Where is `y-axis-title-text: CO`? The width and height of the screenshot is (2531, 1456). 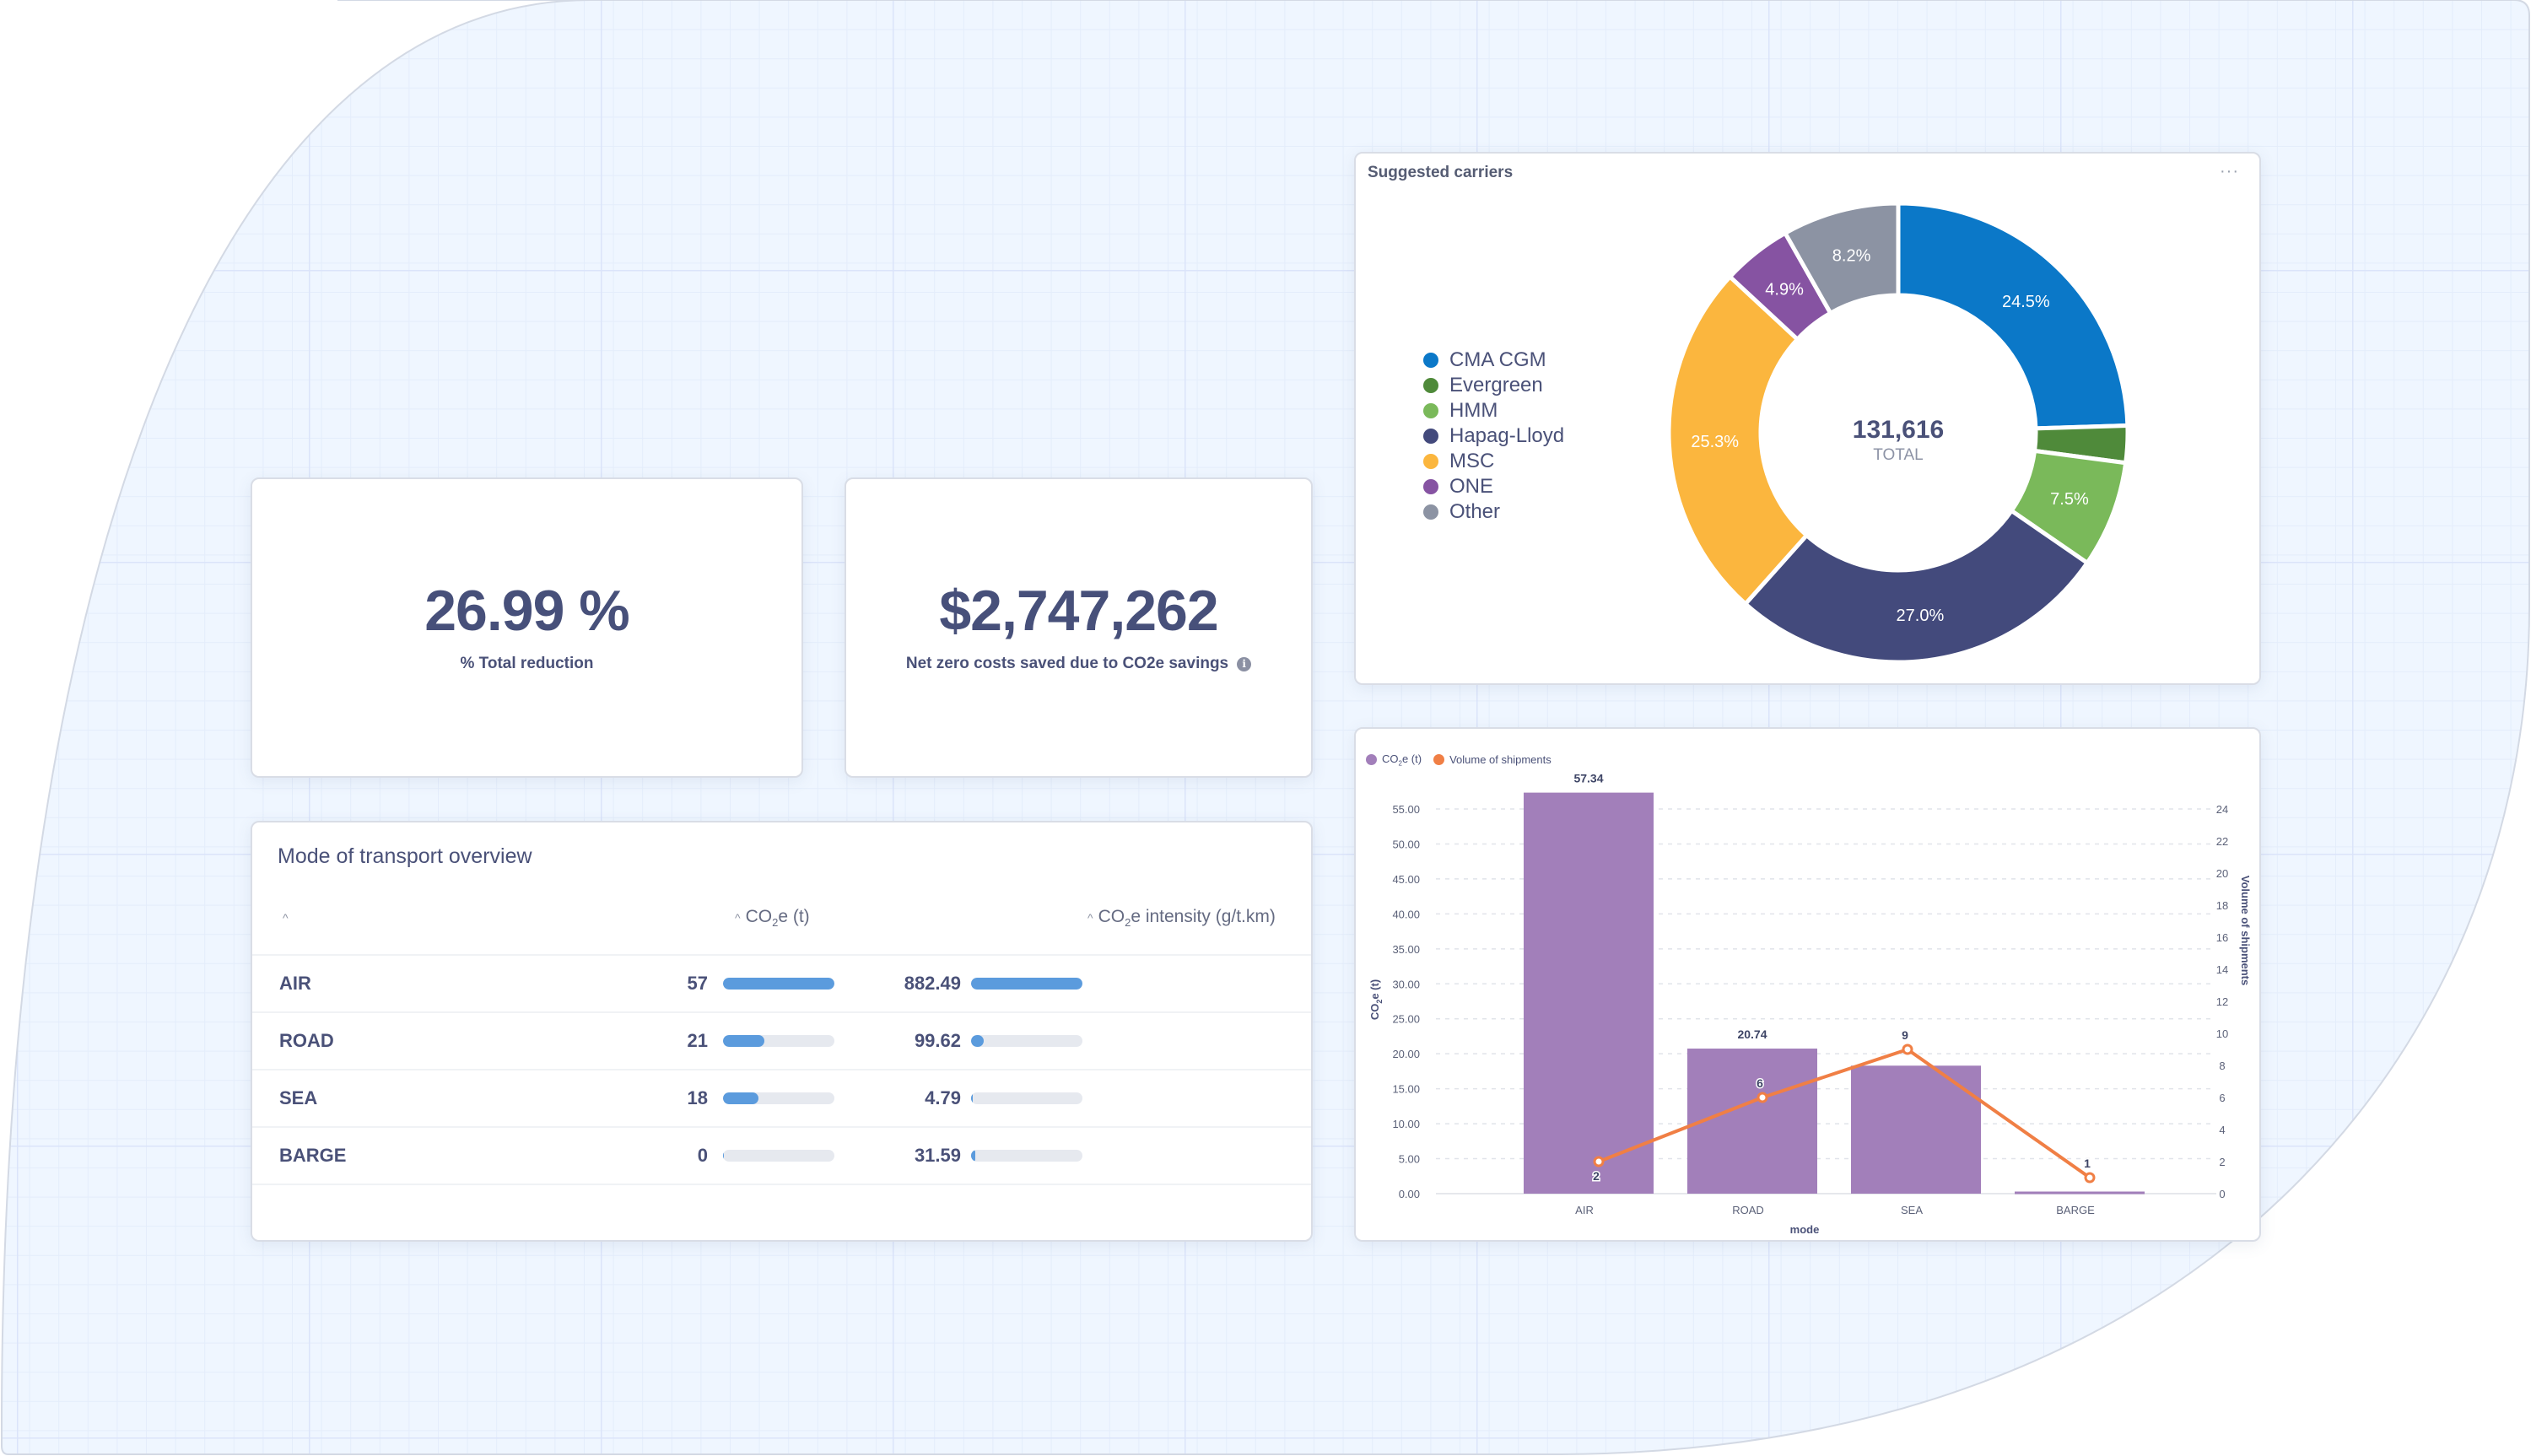
y-axis-title-text: CO is located at coordinates (1374, 1013).